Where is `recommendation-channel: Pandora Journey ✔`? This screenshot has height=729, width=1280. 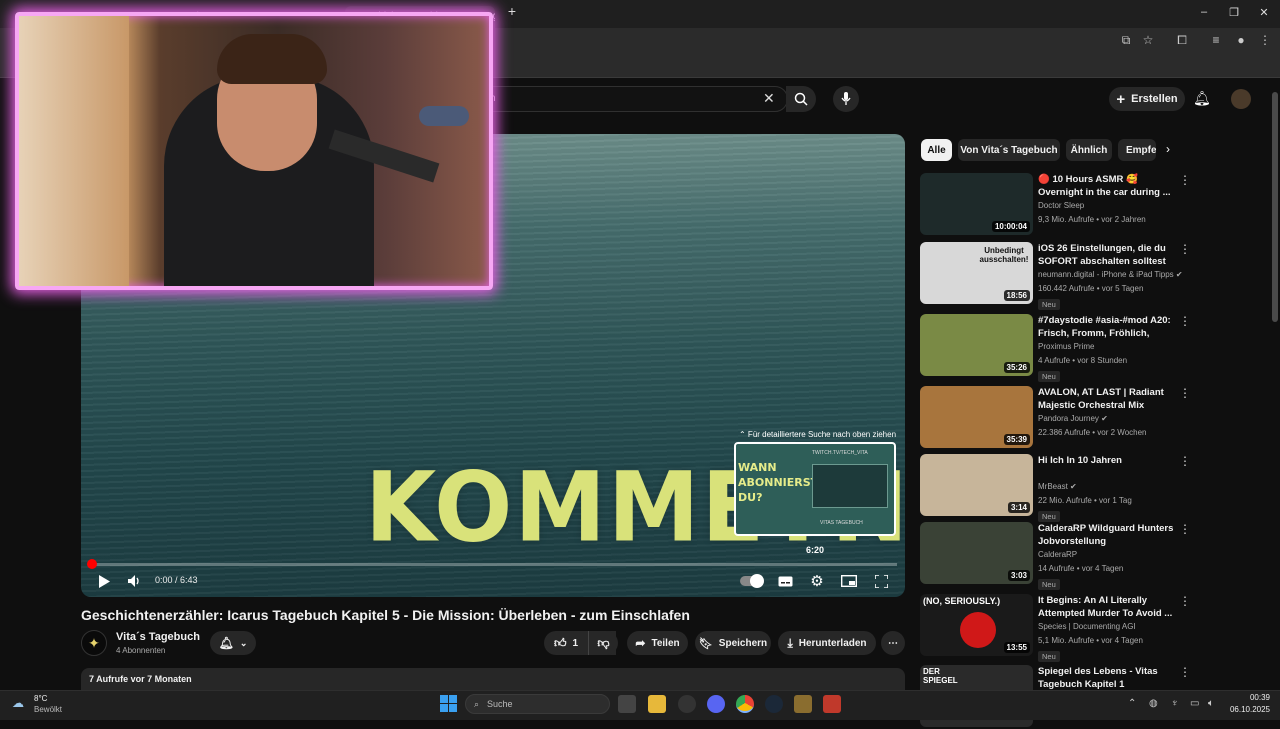 recommendation-channel: Pandora Journey ✔ is located at coordinates (1073, 418).